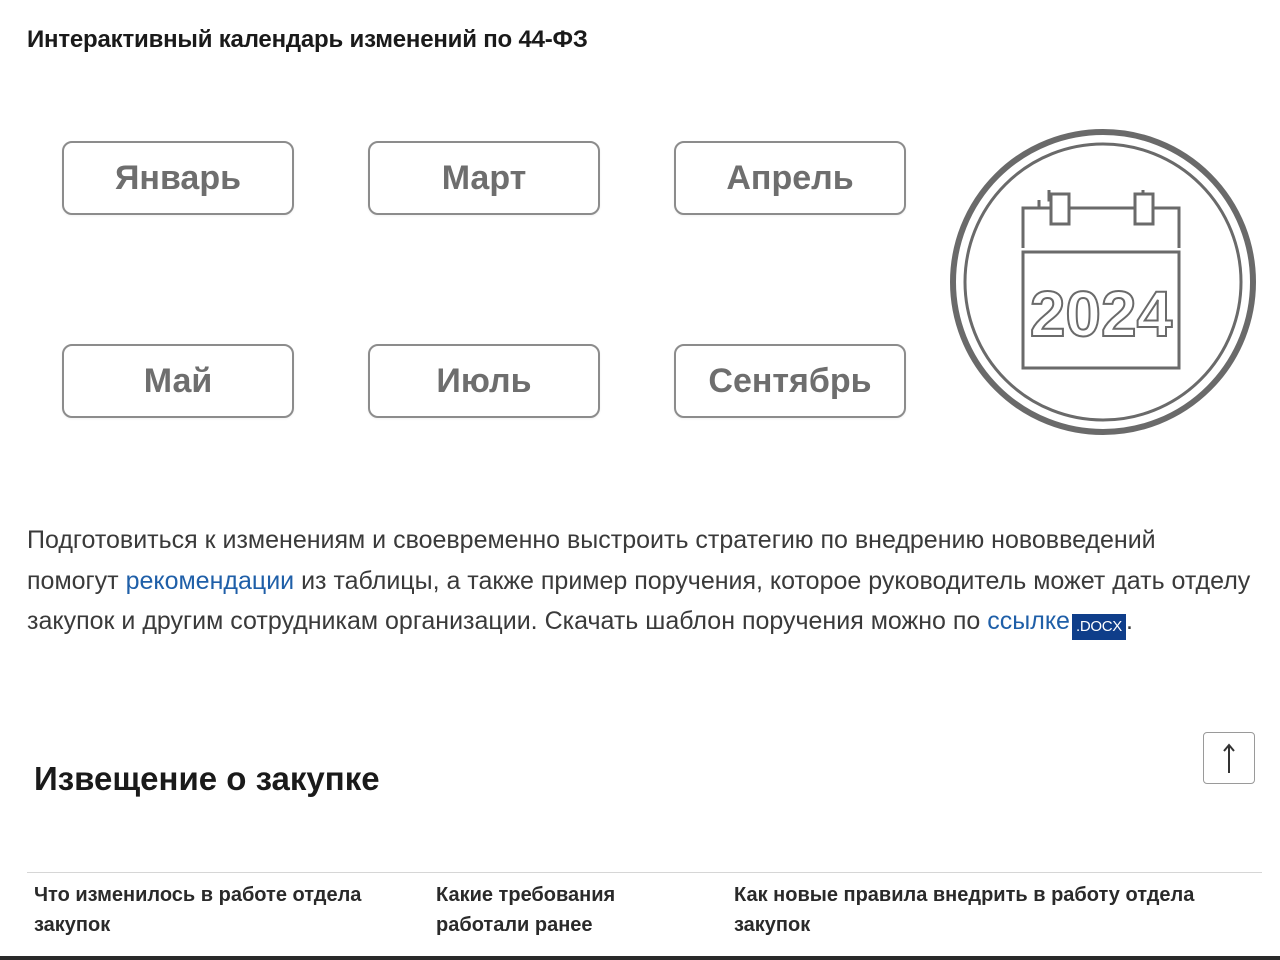  Describe the element at coordinates (640, 958) in the screenshot. I see `bottom-edge` at that location.